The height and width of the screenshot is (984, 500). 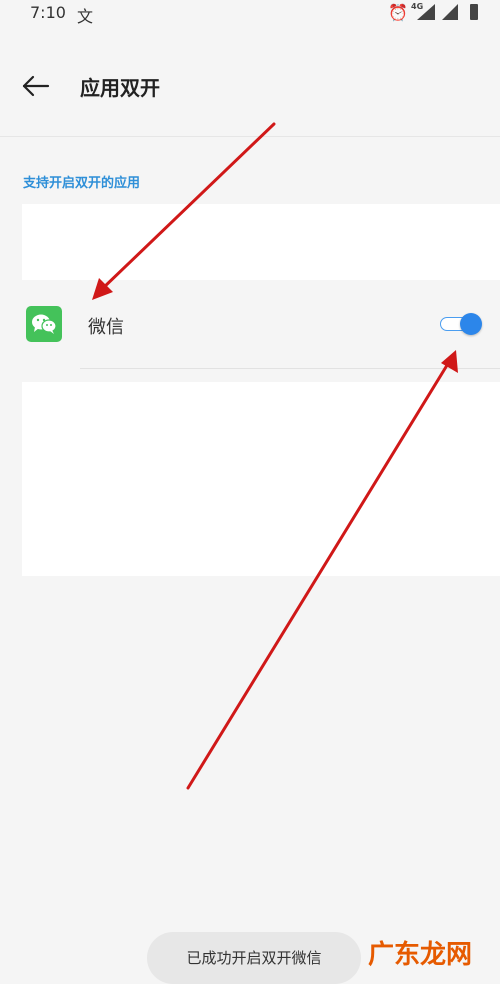 I want to click on app-bar: 应用双开, so click(x=250, y=82).